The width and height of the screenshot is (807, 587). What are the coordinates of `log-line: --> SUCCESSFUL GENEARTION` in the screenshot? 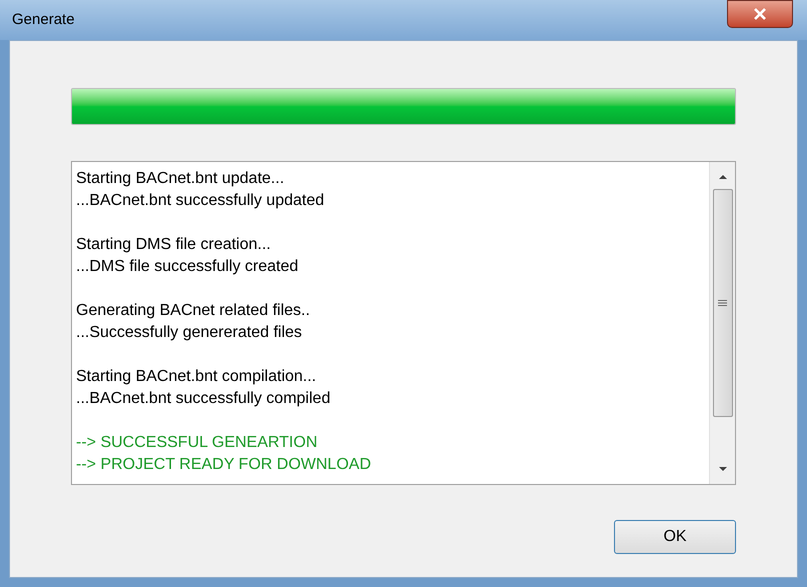 It's located at (197, 443).